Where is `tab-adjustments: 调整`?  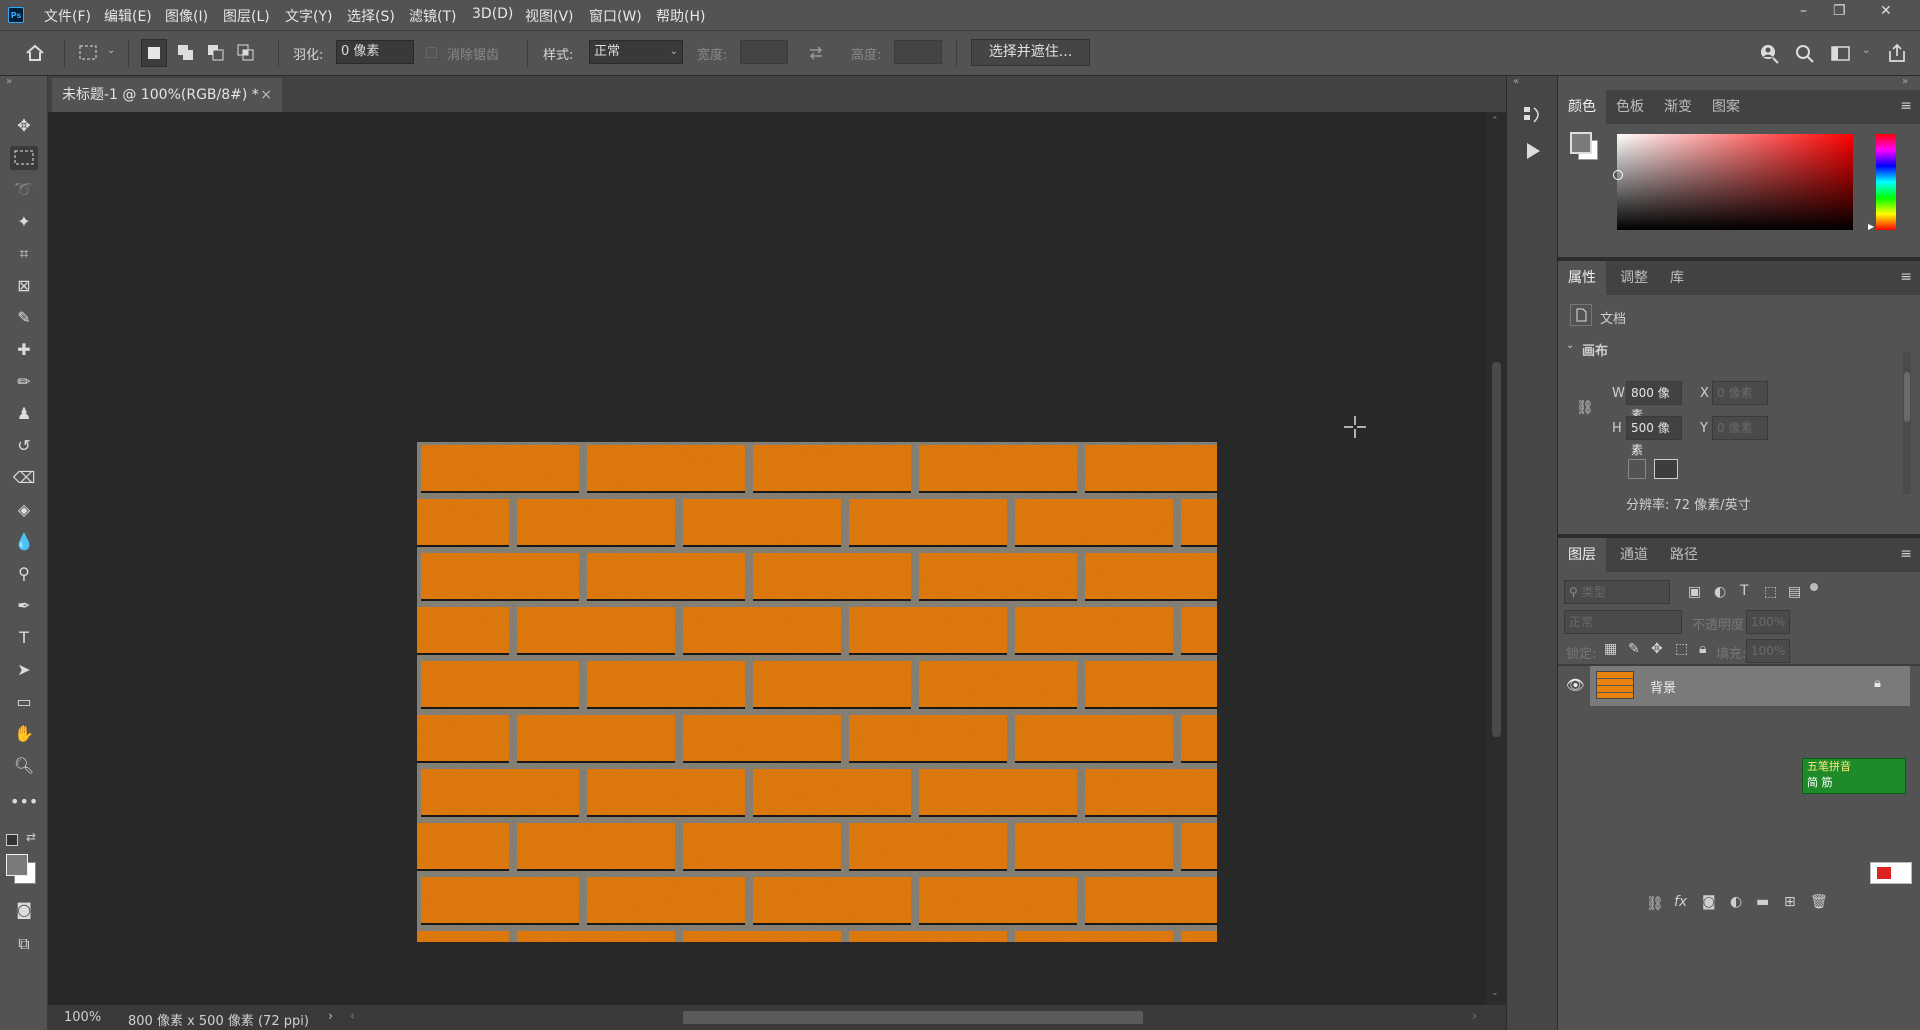 tab-adjustments: 调整 is located at coordinates (1634, 278).